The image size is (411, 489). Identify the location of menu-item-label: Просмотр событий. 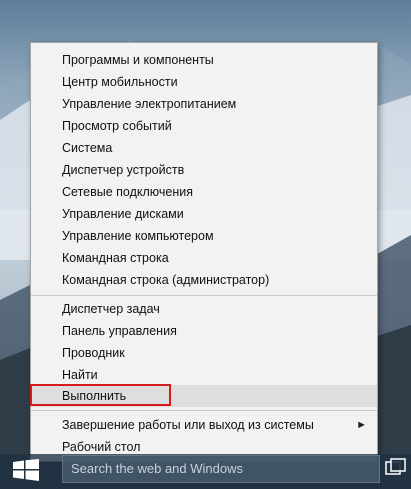
(117, 126).